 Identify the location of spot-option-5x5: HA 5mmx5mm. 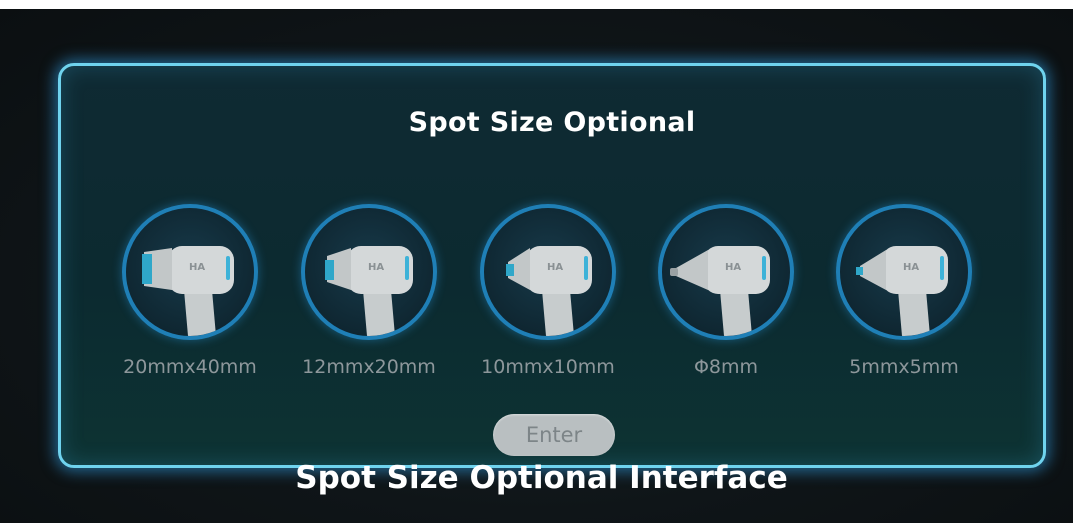
(904, 291).